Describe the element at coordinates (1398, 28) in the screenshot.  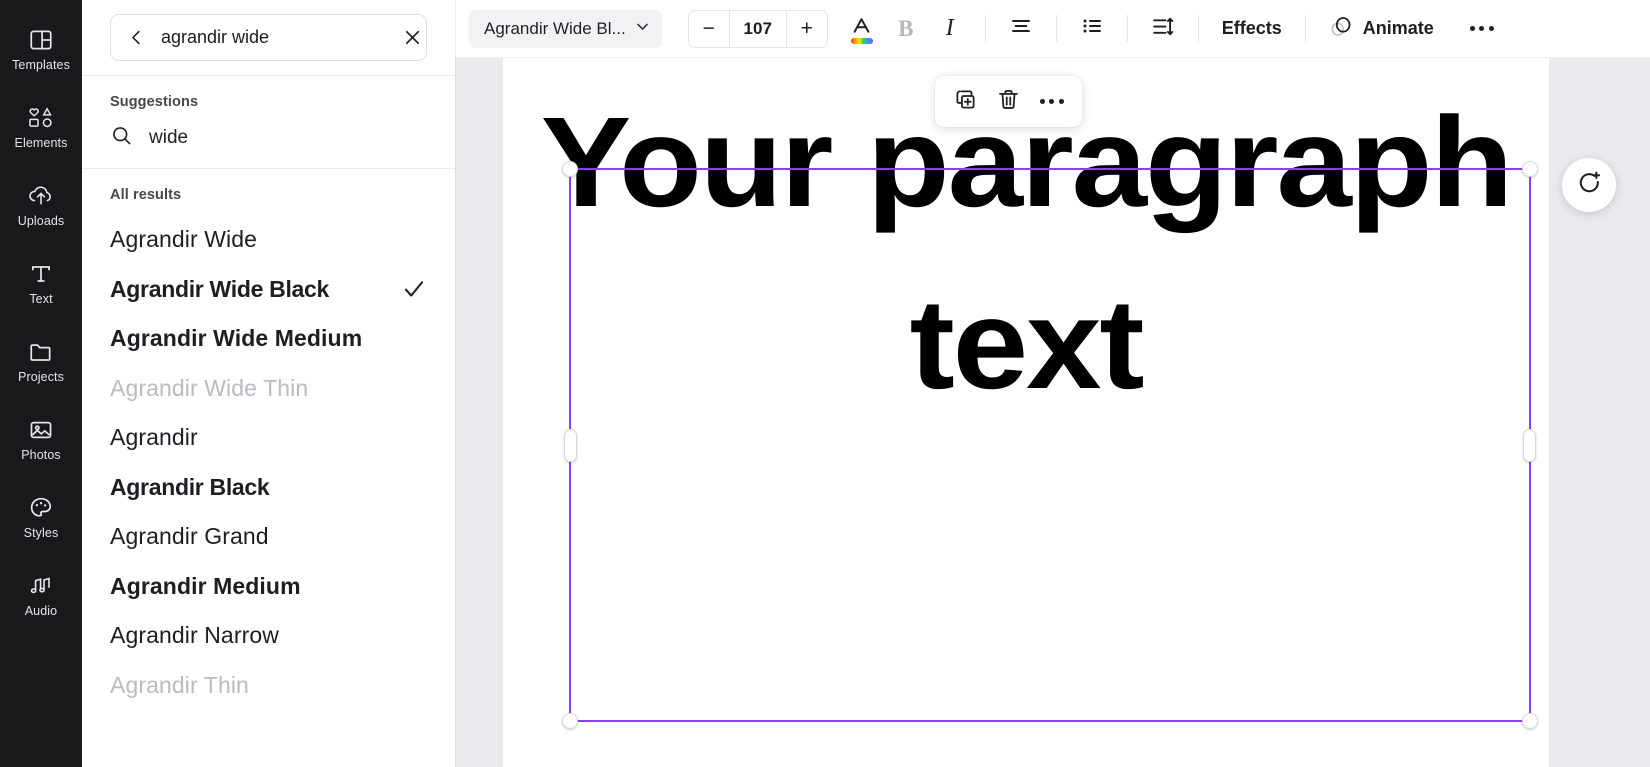
I see `animate-label: Animate` at that location.